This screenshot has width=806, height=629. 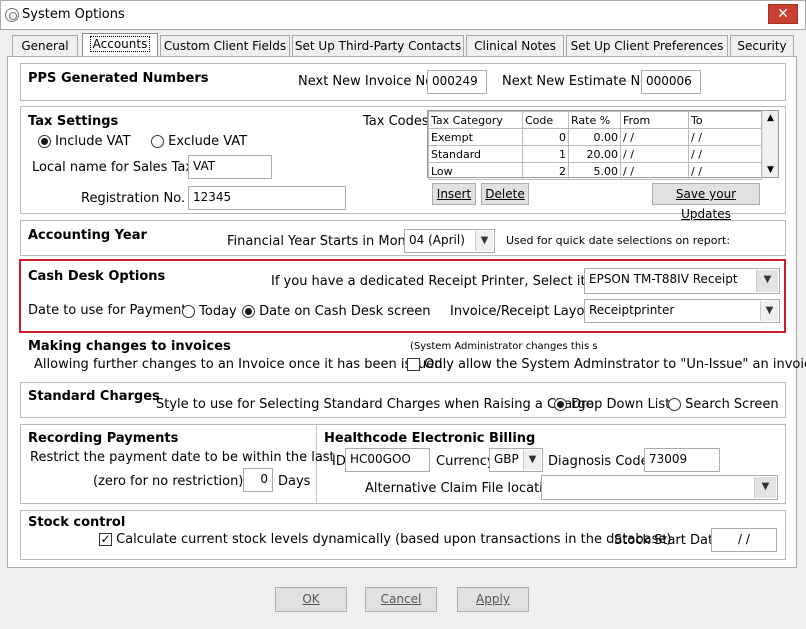 What do you see at coordinates (515, 45) in the screenshot?
I see `tab-clinical-notes: Clinical Notes` at bounding box center [515, 45].